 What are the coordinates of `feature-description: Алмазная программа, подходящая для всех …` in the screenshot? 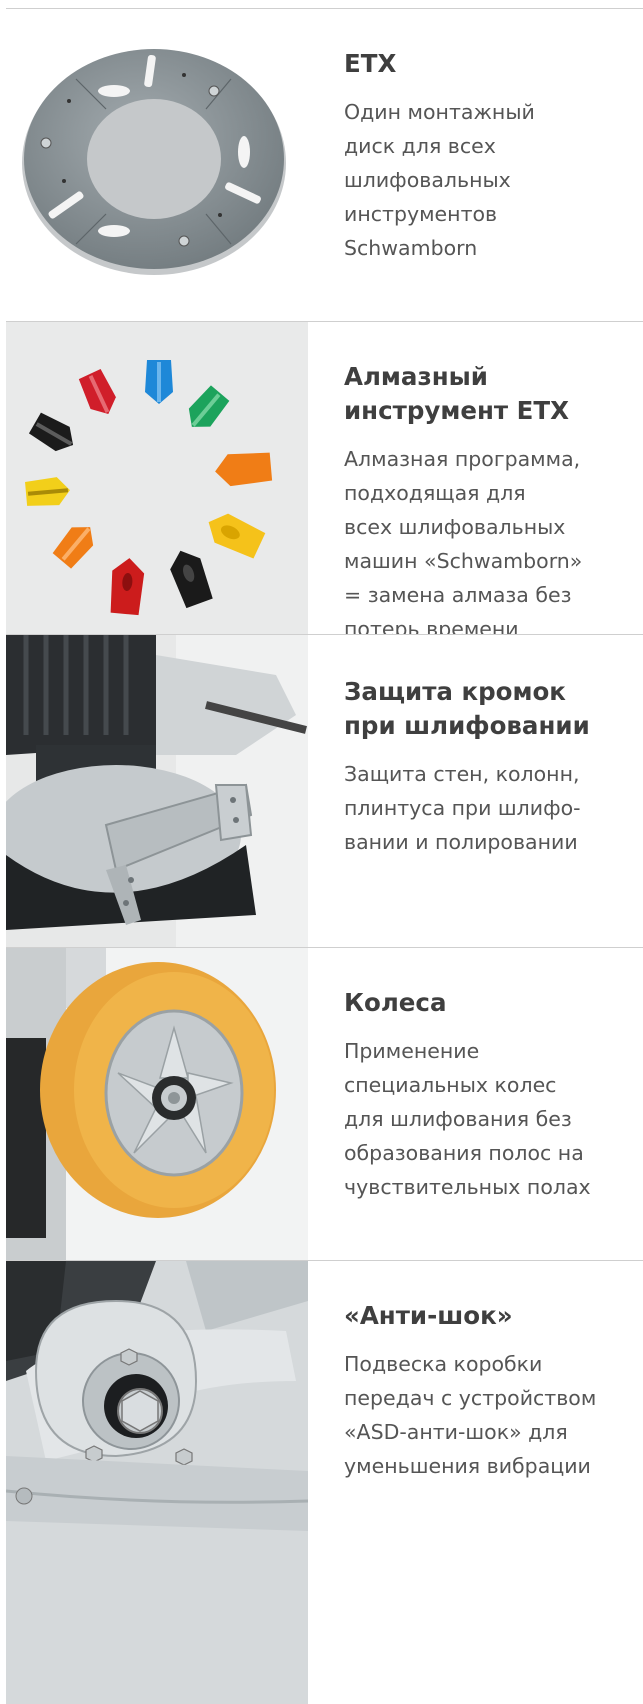 It's located at (463, 544).